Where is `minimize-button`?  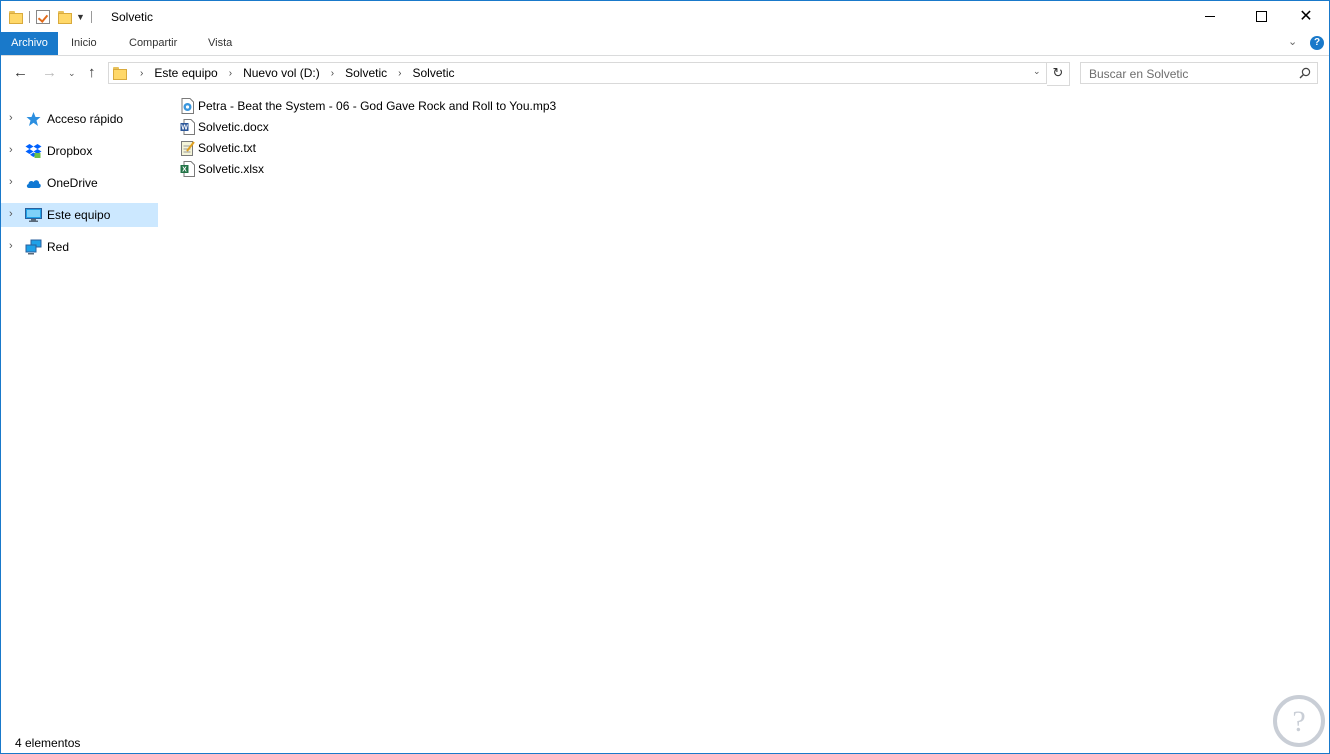
minimize-button is located at coordinates (1210, 16).